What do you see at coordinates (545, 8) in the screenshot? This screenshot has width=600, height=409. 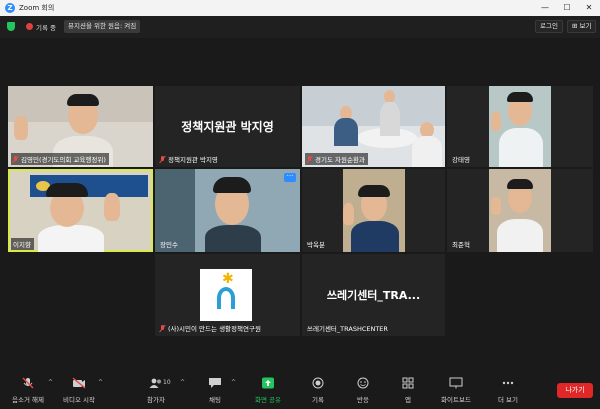 I see `minimize-button: —` at bounding box center [545, 8].